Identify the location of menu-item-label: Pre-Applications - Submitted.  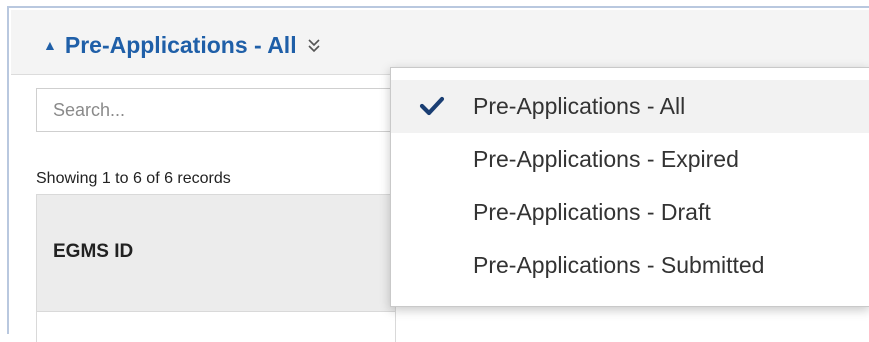
(619, 265).